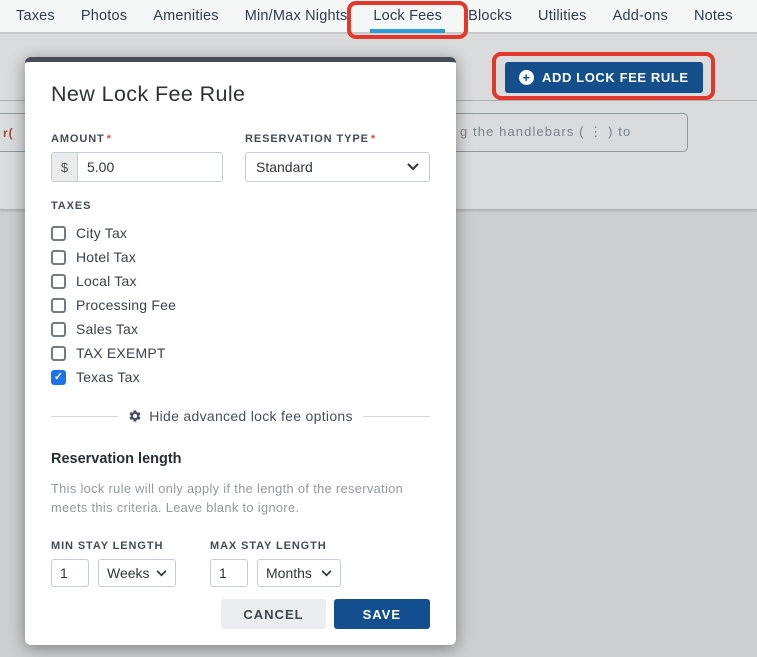  I want to click on tab-label: Lock Fees, so click(408, 16).